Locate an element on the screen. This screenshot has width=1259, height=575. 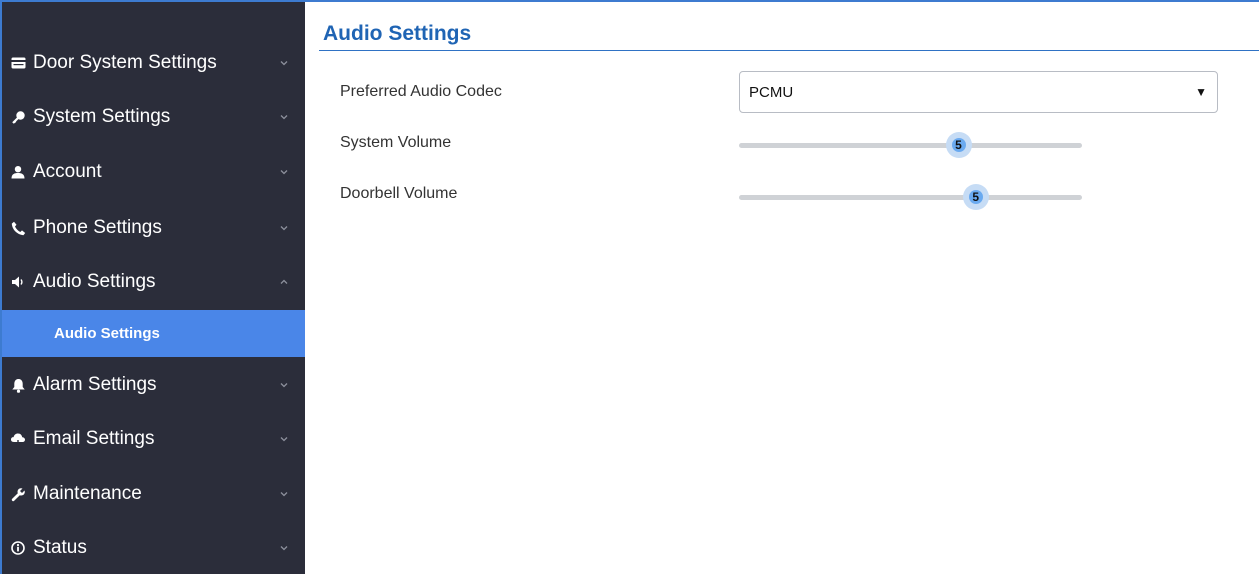
sidebar-item-label: Alarm Settings is located at coordinates (95, 384).